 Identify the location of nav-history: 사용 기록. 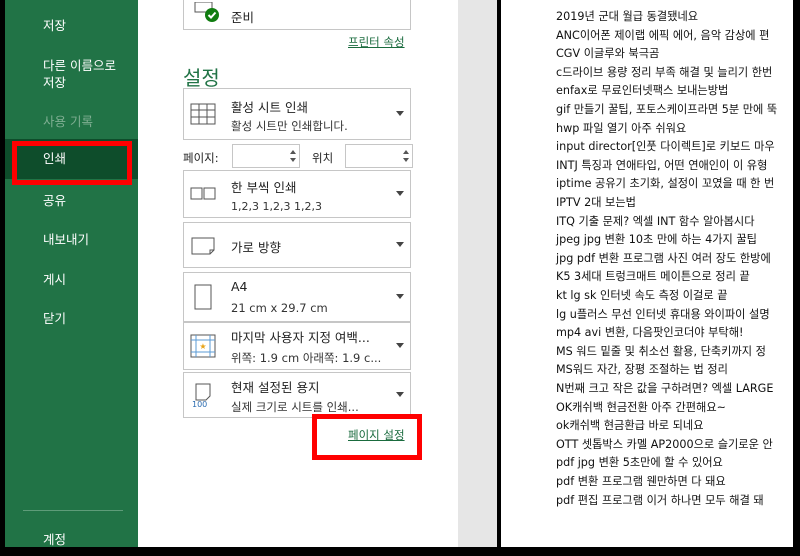
(68, 121).